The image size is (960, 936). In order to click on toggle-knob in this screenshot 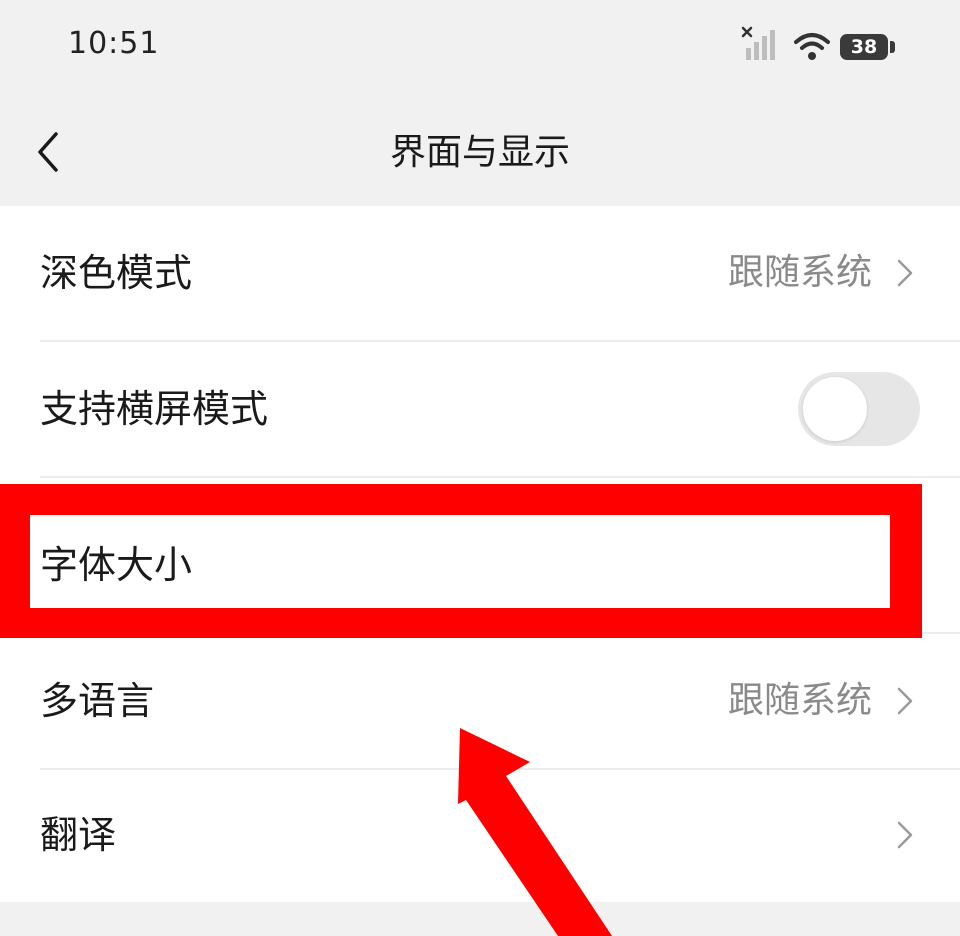, I will do `click(835, 409)`.